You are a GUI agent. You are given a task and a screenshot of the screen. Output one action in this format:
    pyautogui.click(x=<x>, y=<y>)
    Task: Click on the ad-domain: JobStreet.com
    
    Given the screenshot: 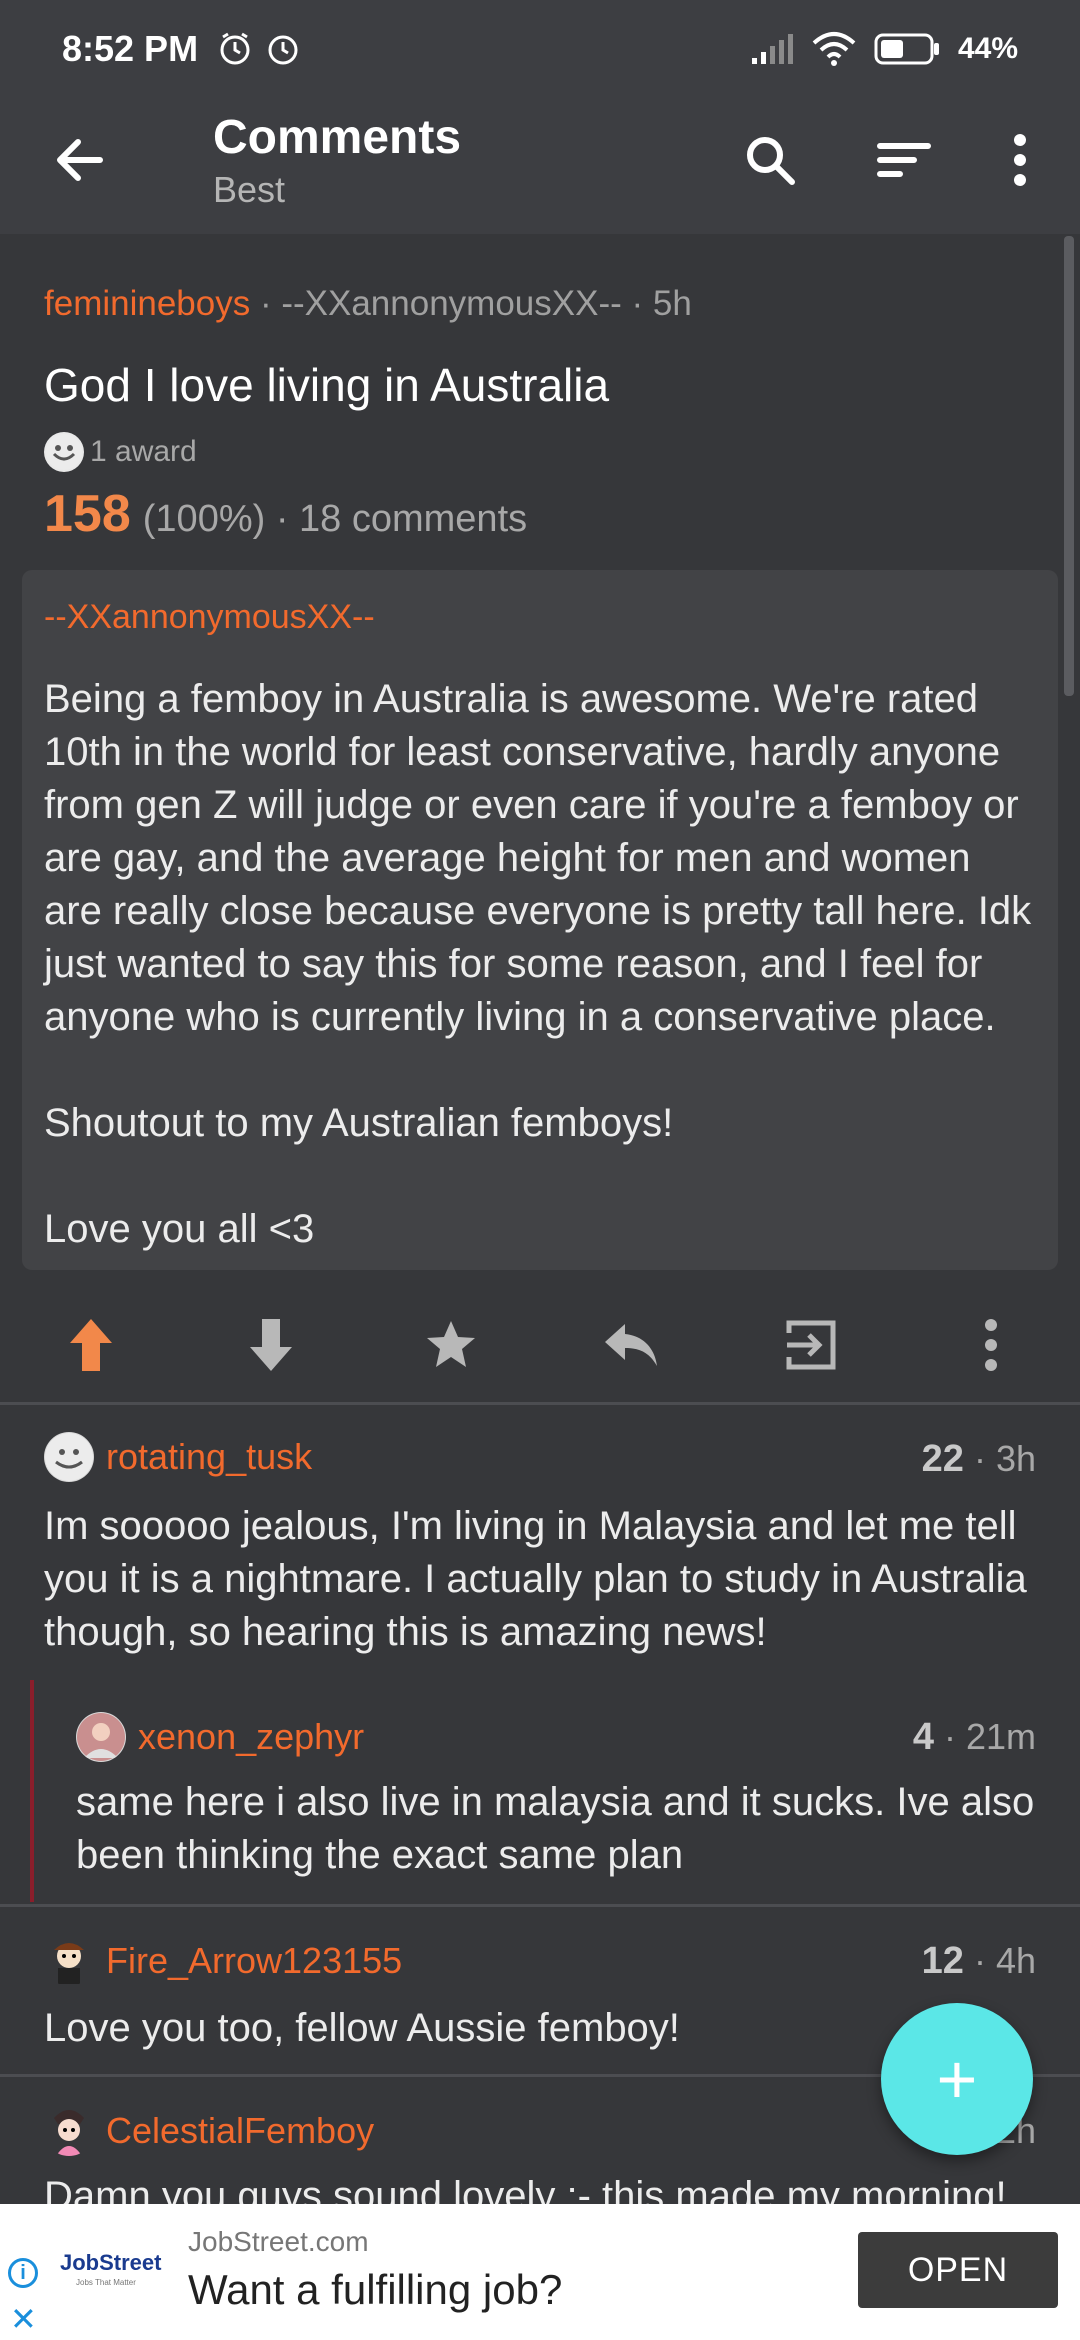 What is the action you would take?
    pyautogui.click(x=278, y=2241)
    